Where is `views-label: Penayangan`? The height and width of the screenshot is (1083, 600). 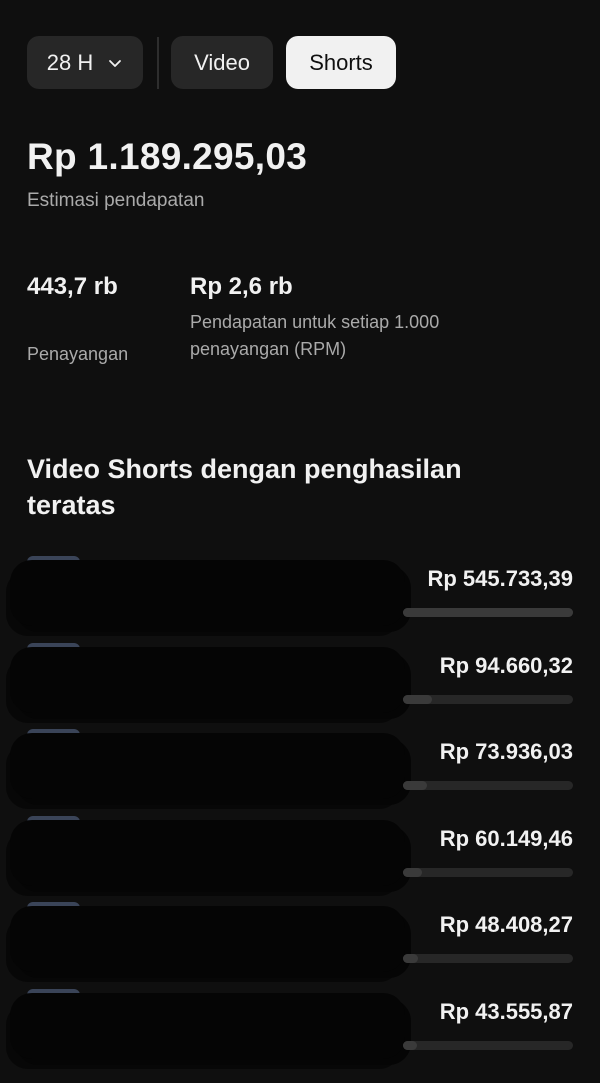 views-label: Penayangan is located at coordinates (78, 354).